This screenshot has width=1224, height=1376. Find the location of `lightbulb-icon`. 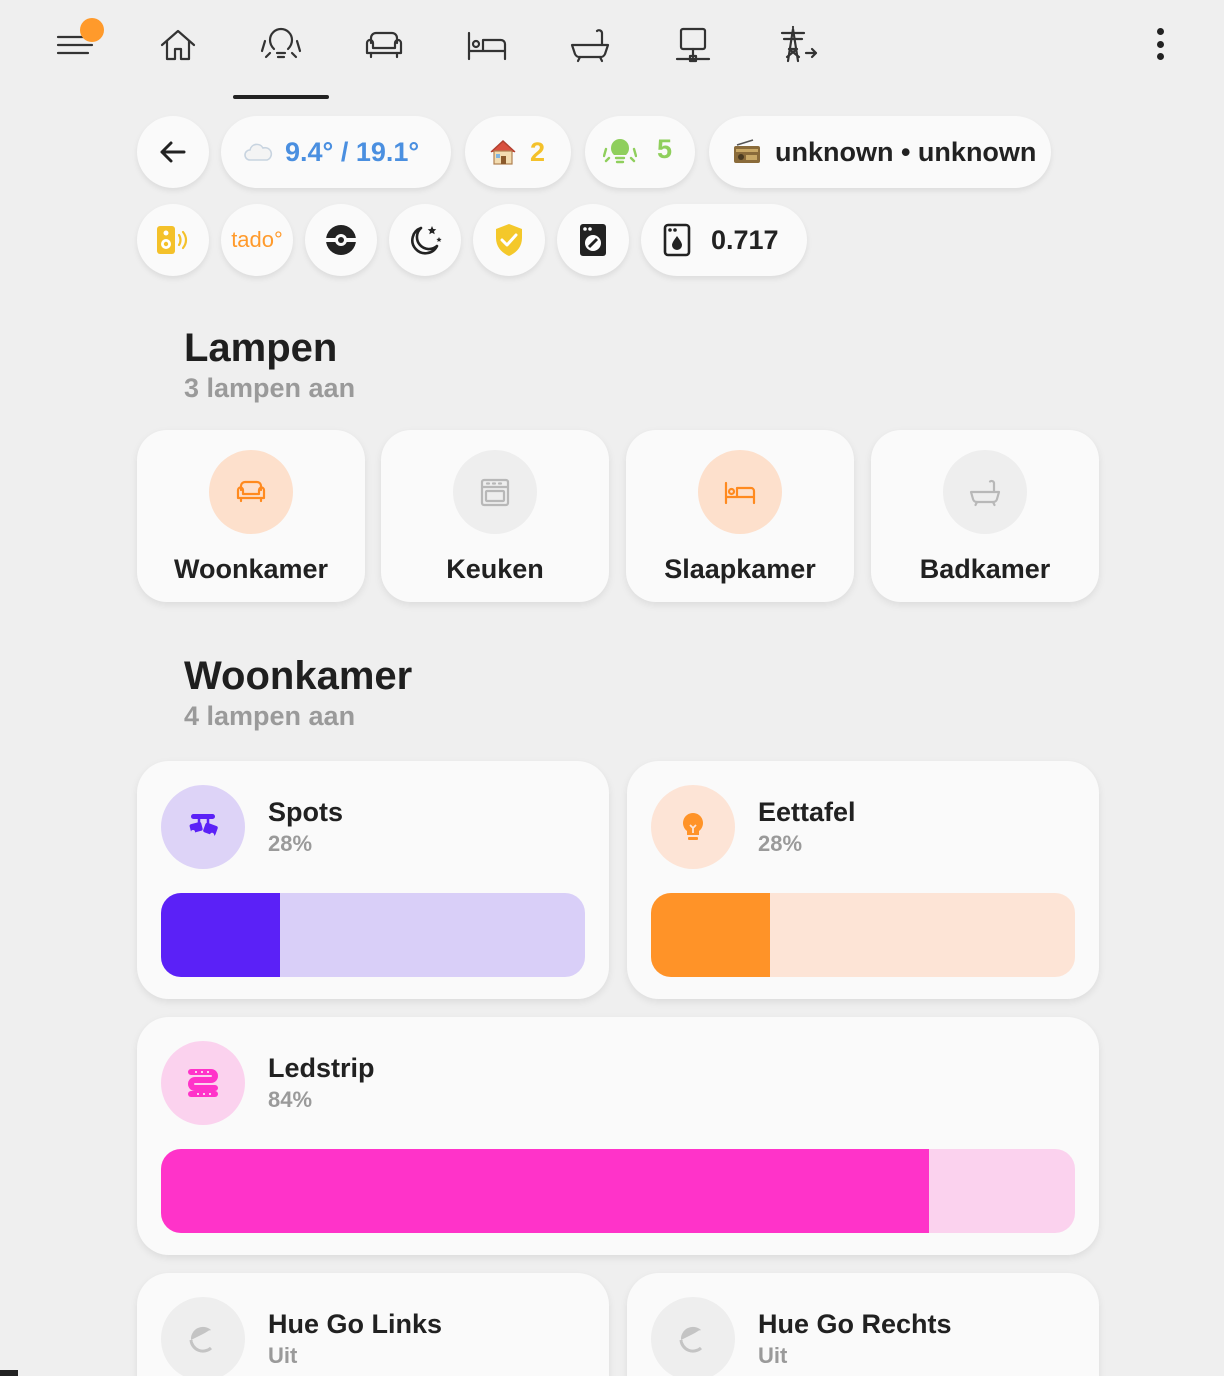

lightbulb-icon is located at coordinates (693, 826).